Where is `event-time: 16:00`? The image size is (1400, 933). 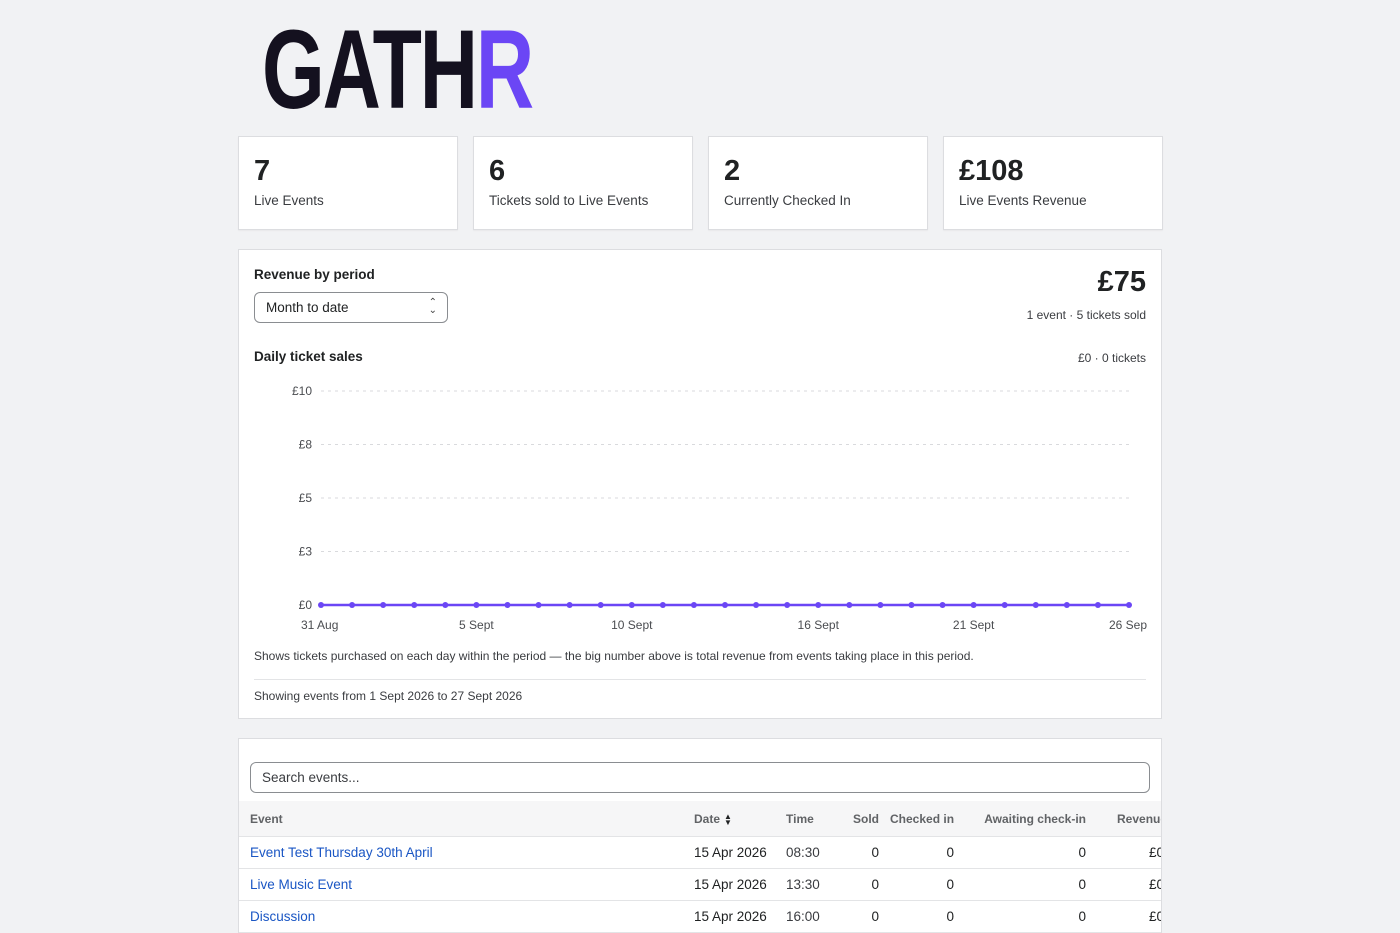
event-time: 16:00 is located at coordinates (803, 916).